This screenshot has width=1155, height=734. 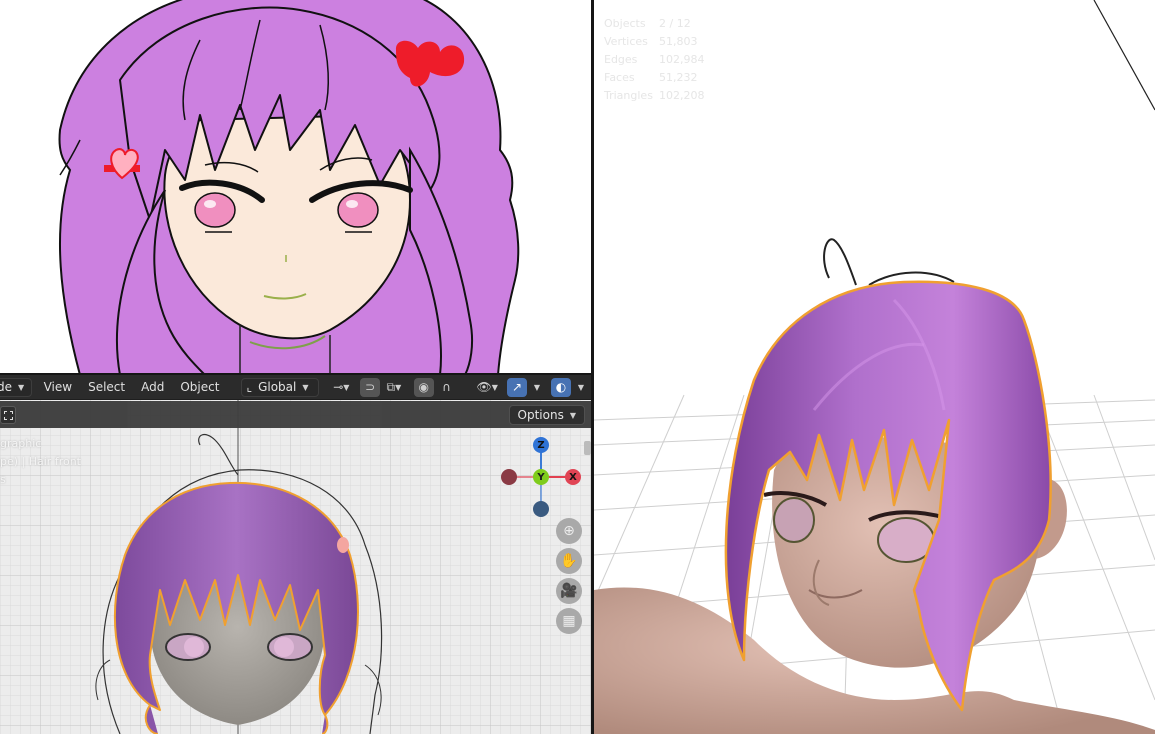 I want to click on overlay-toggle: ◐, so click(x=561, y=387).